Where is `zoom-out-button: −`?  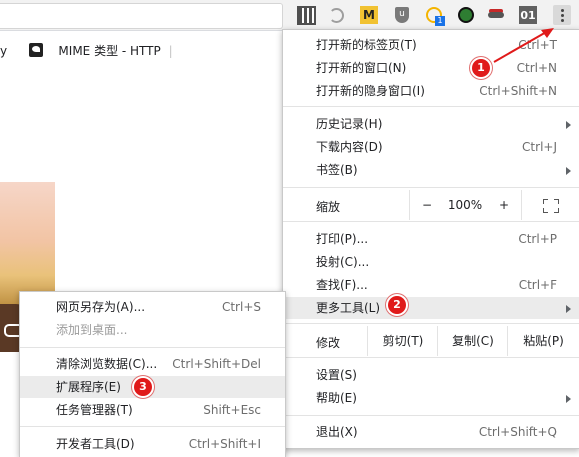
zoom-out-button: − is located at coordinates (426, 205).